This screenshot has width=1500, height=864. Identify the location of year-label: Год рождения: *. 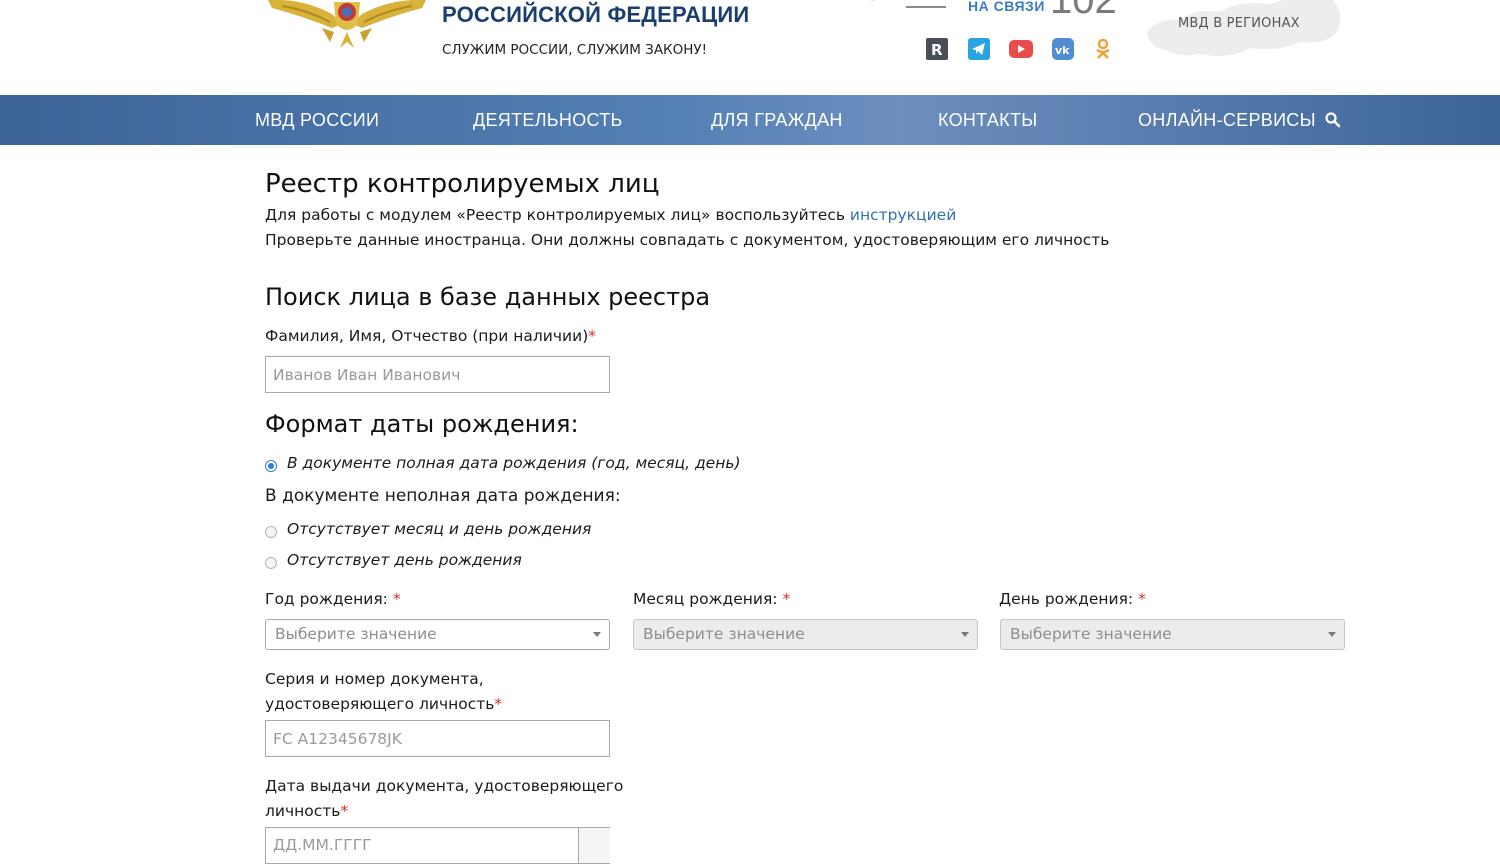
(333, 599).